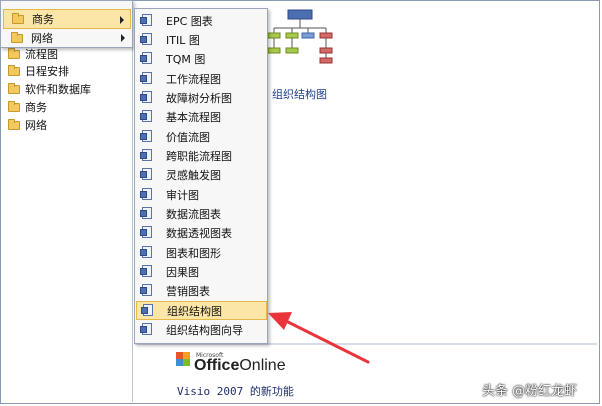 This screenshot has width=602, height=406. I want to click on submenu-item-marketing: 营销图表, so click(201, 290).